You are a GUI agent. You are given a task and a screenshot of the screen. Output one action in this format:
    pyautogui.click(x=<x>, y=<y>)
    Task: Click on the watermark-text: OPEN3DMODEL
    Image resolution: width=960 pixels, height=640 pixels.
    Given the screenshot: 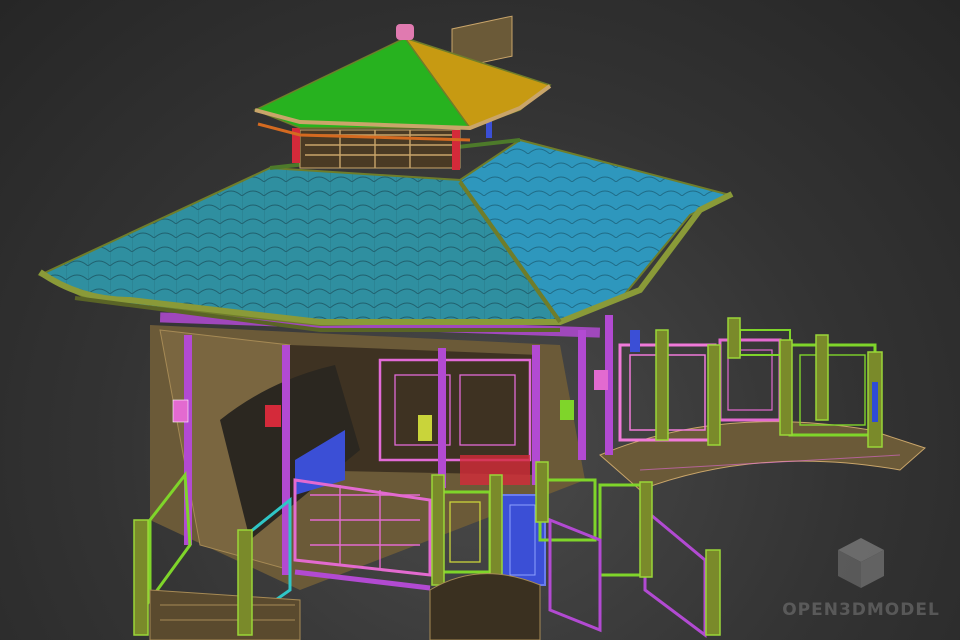 What is the action you would take?
    pyautogui.click(x=861, y=610)
    